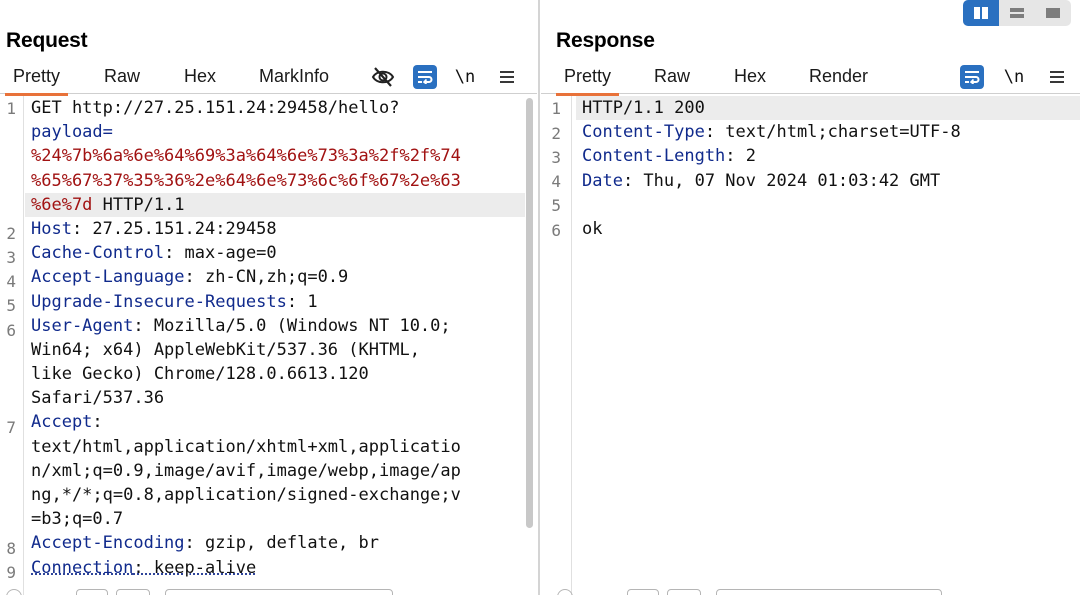 The height and width of the screenshot is (595, 1080). Describe the element at coordinates (11, 427) in the screenshot. I see `line-number: 7` at that location.